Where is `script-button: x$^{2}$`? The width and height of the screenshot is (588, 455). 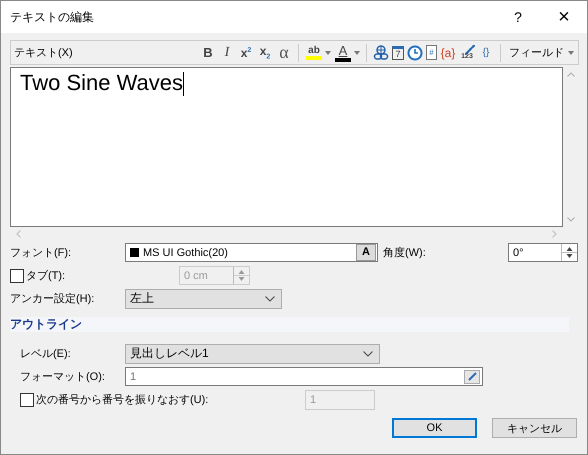
script-button: x$^{2}$ is located at coordinates (246, 53).